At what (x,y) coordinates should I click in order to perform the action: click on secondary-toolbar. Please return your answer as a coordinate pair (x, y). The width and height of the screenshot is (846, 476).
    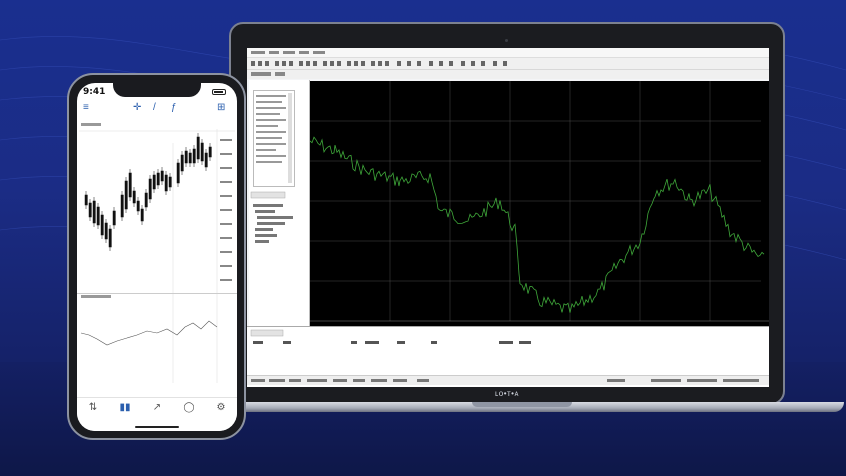
    Looking at the image, I should click on (508, 74).